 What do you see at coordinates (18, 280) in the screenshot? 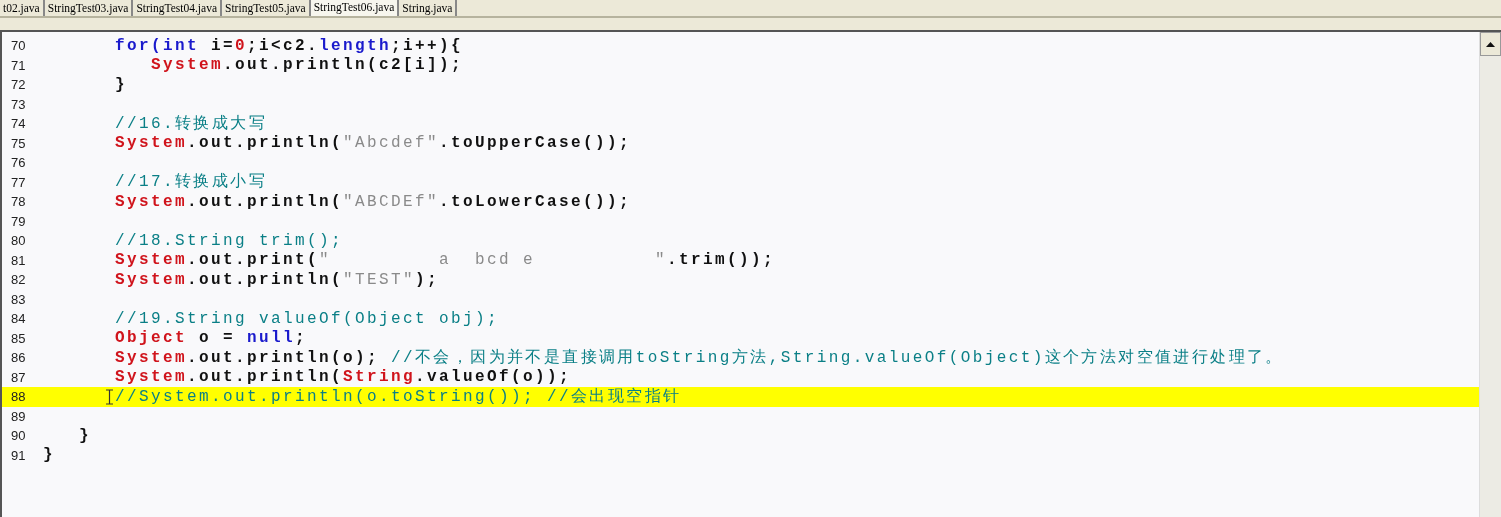
I see `line-number: 82` at bounding box center [18, 280].